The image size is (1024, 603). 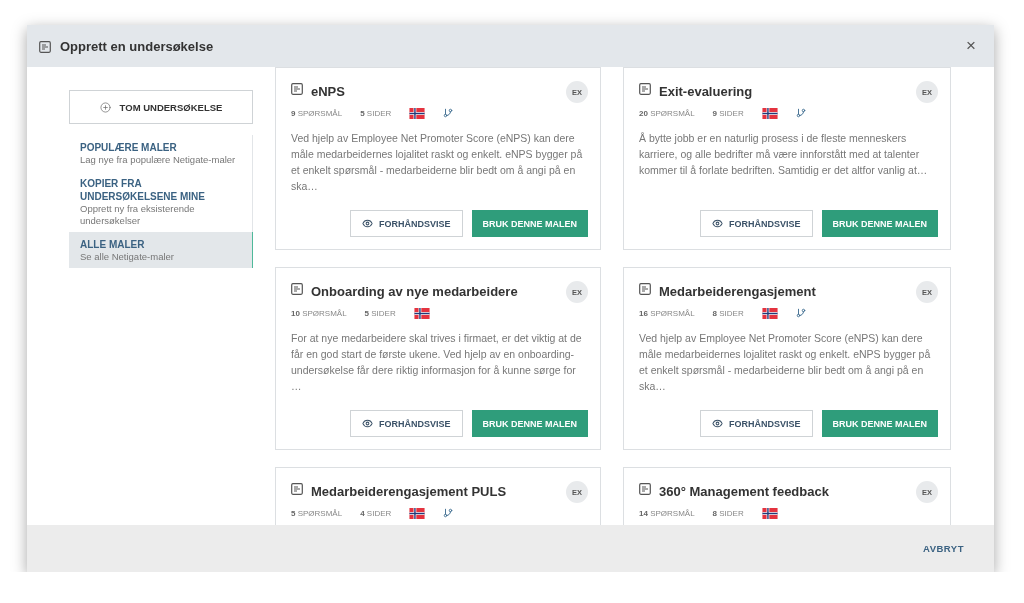 I want to click on sidebar-item-title: KOPIER FRA UNDERSØKELSENE MINE, so click(x=143, y=190).